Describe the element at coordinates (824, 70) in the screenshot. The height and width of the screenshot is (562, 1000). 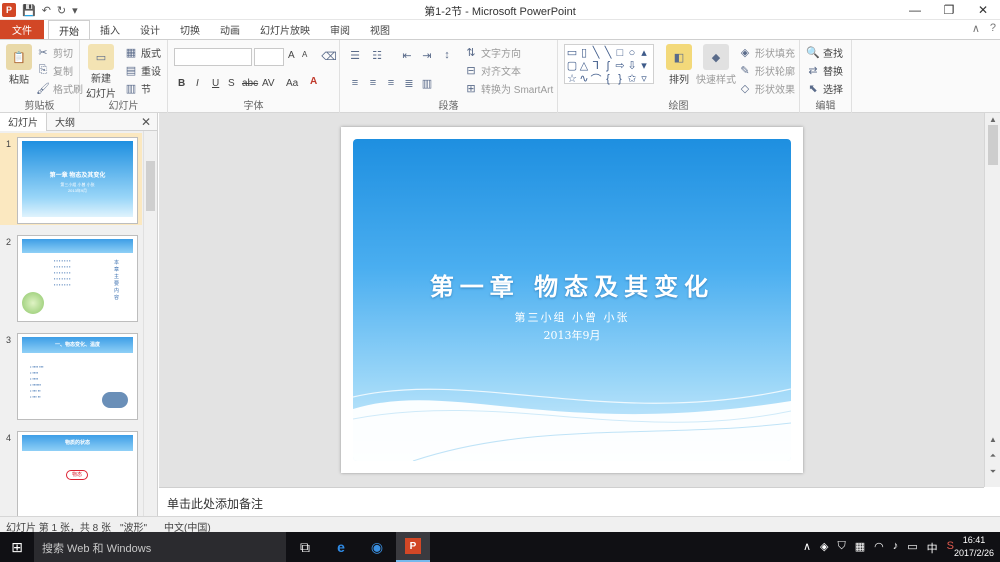
I see `replace-button: ⇄ 替换` at that location.